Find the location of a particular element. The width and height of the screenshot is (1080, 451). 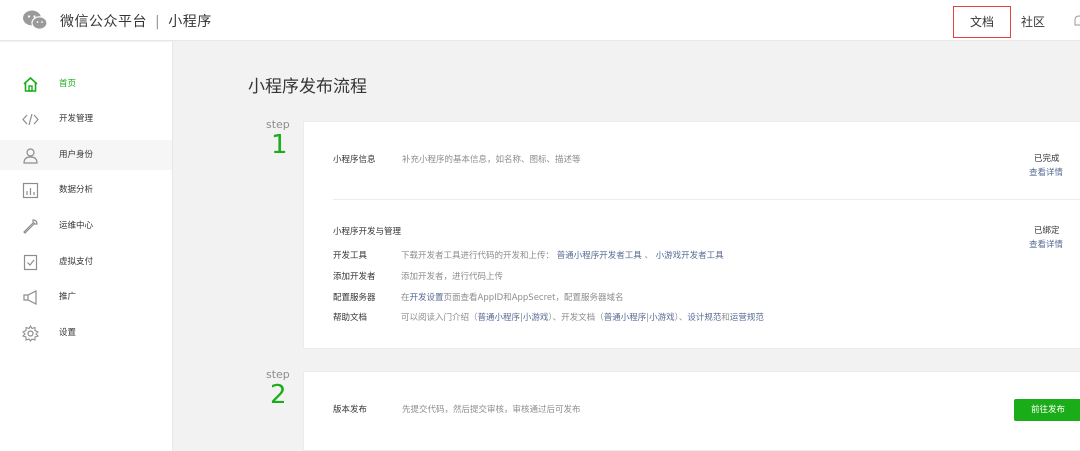

sidebar: 首页 开发管理 用户身份 数据分析 运维中心 虚拟支付 推广 设置 is located at coordinates (86, 246).